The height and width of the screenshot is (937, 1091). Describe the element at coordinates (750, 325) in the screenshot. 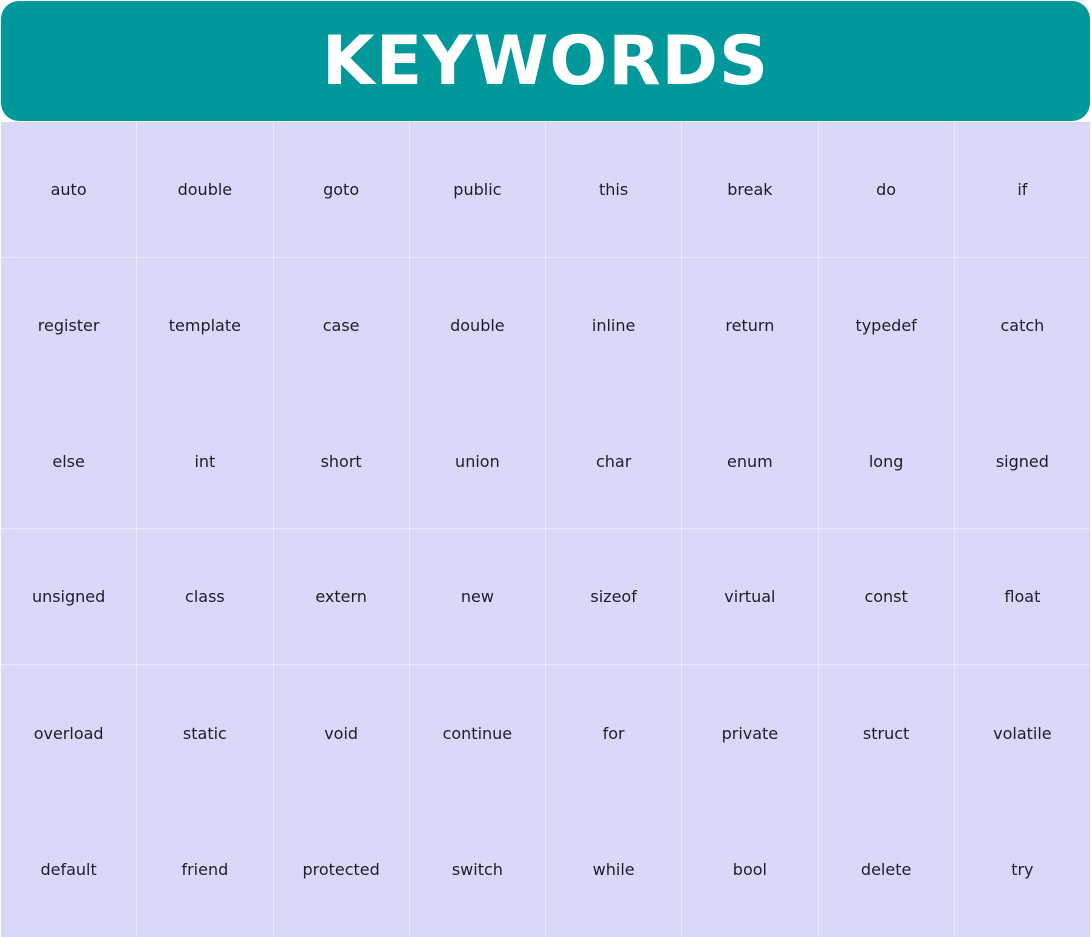

I see `keyword-cell: return` at that location.